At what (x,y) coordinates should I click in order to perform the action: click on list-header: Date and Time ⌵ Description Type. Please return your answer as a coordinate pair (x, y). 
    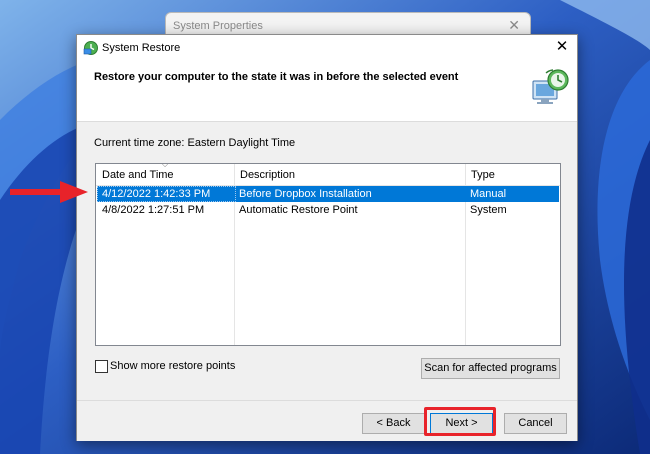
    Looking at the image, I should click on (328, 173).